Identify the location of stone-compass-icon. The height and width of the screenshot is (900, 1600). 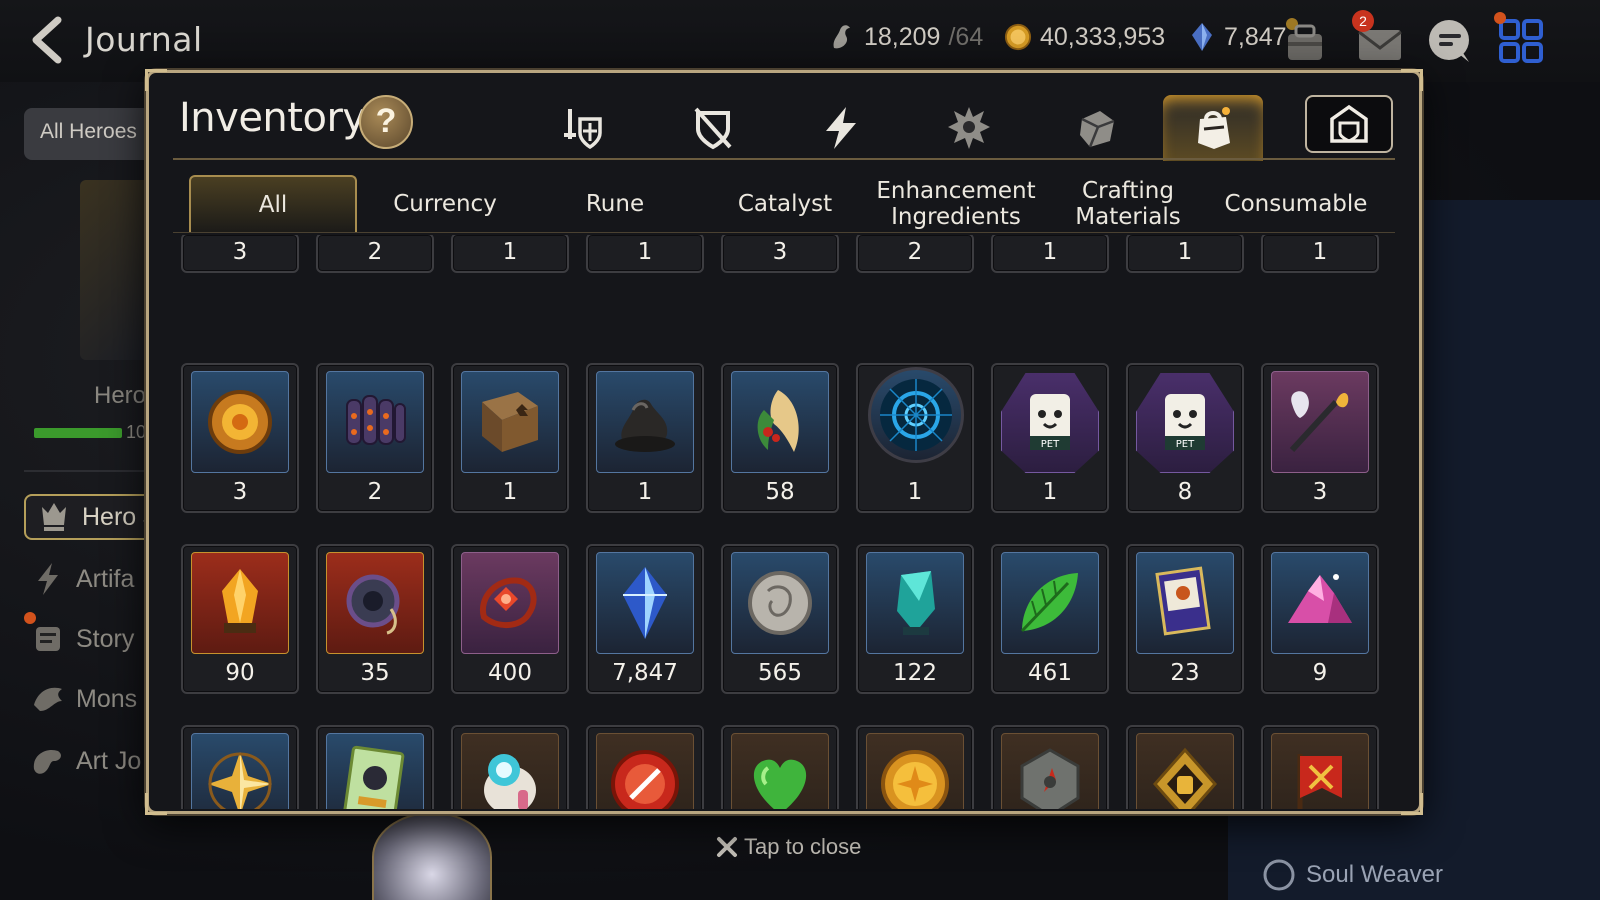
(1050, 778).